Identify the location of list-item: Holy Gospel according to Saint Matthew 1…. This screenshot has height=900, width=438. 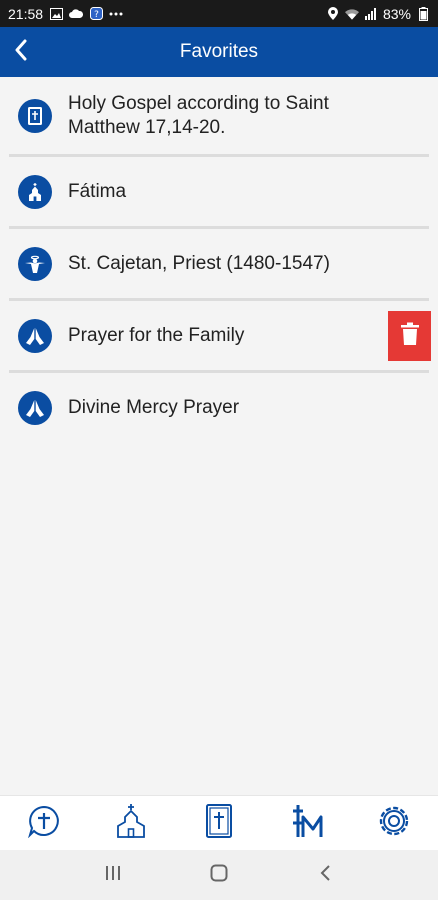
(219, 115).